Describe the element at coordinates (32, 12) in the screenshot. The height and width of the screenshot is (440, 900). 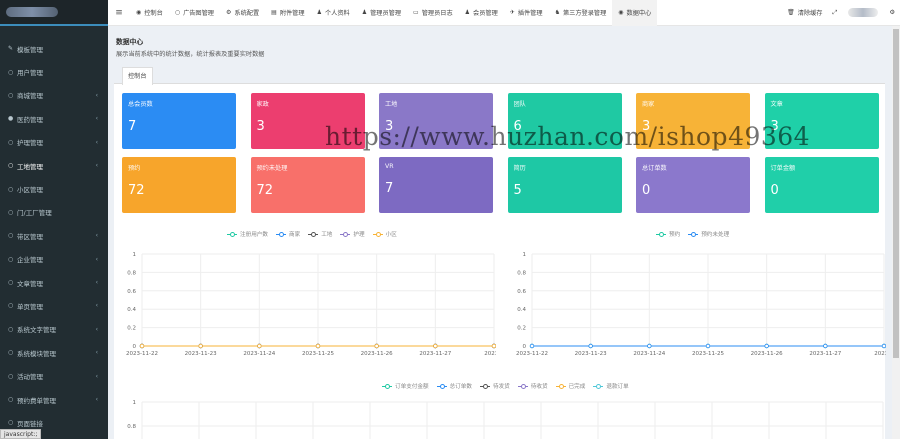
I see `logo-image` at that location.